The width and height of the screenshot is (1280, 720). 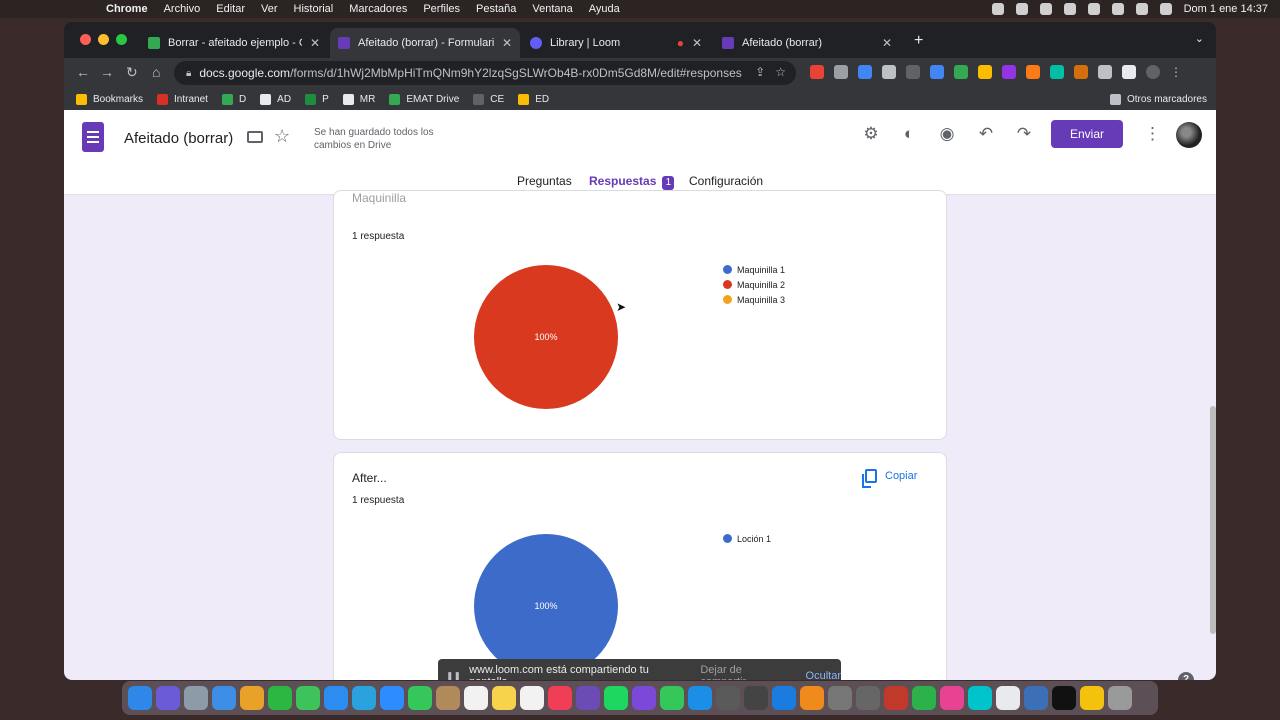 I want to click on menu-ayuda: Ayuda, so click(x=604, y=9).